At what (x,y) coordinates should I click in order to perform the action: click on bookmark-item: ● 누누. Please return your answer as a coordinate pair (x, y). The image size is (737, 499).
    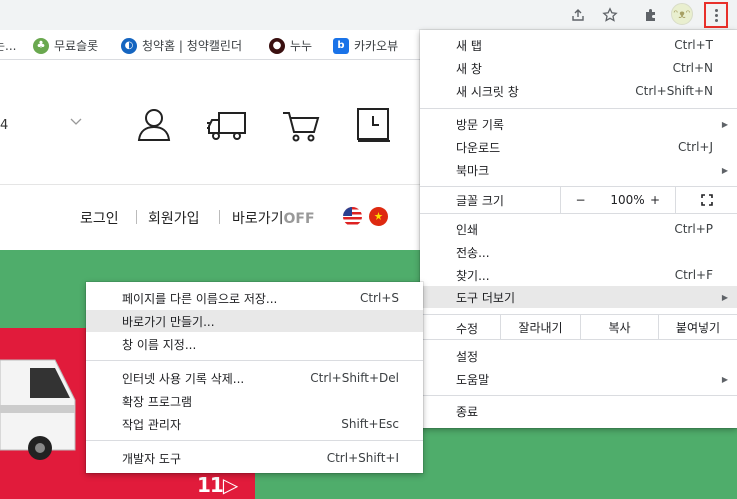
    Looking at the image, I should click on (290, 45).